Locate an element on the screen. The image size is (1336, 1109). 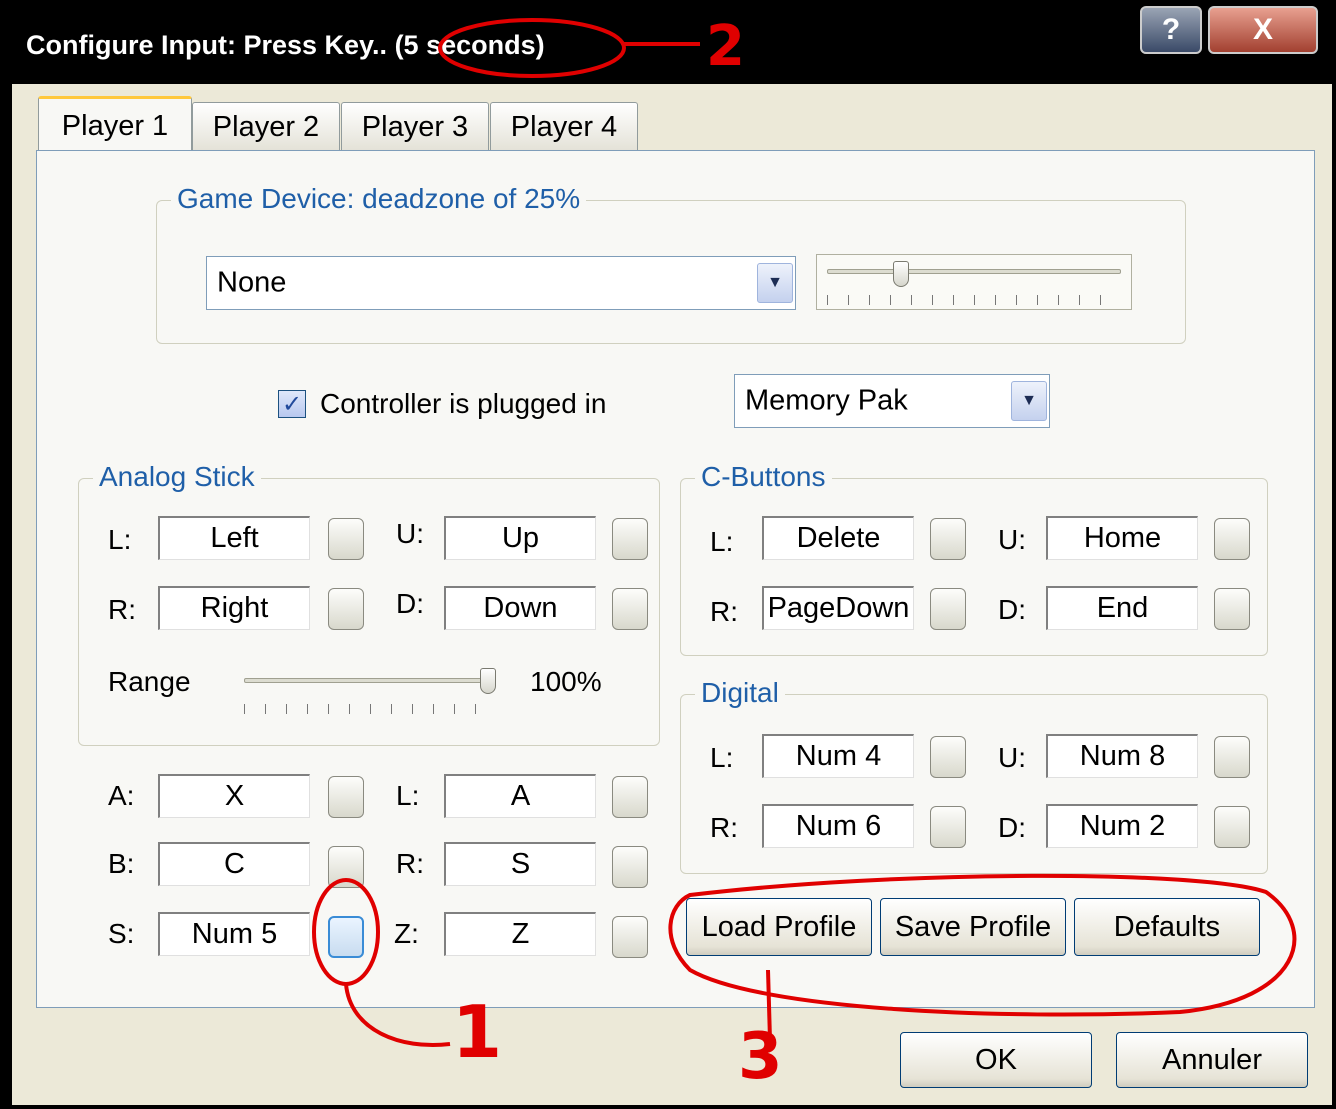
annotation-loop-profile-buttons is located at coordinates (982, 945).